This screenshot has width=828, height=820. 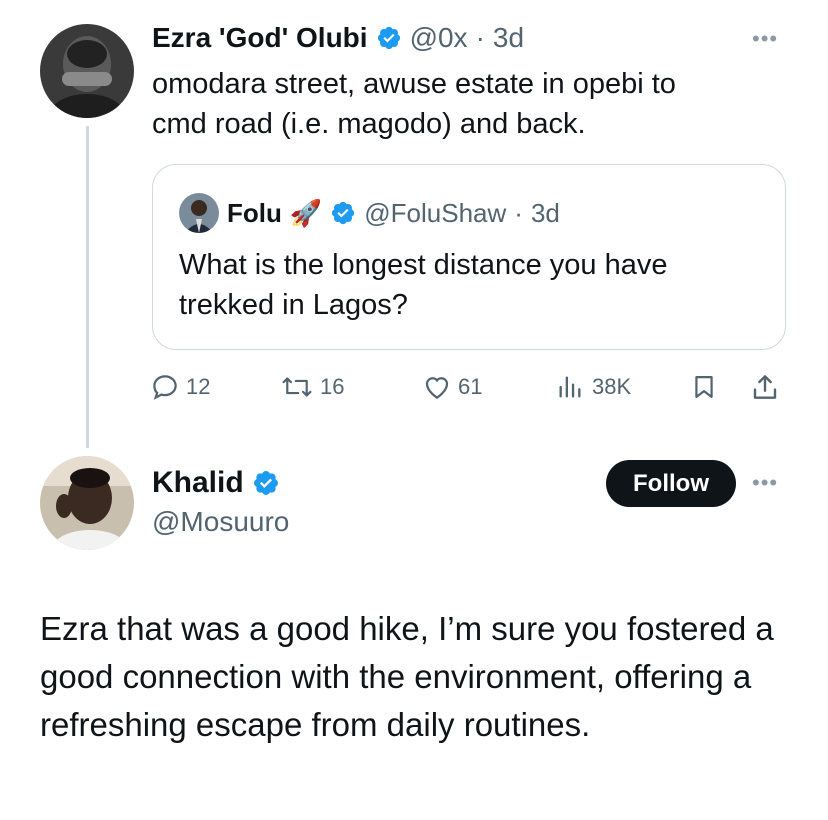 I want to click on quoted-time: 3d, so click(x=545, y=213).